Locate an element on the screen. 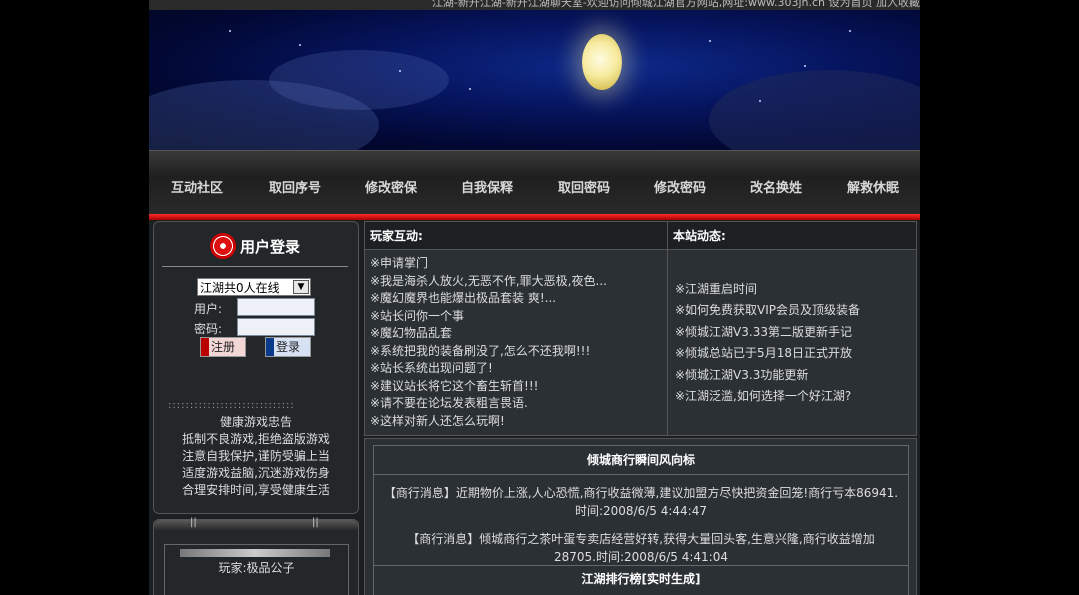  username-label: 用户: is located at coordinates (208, 309).